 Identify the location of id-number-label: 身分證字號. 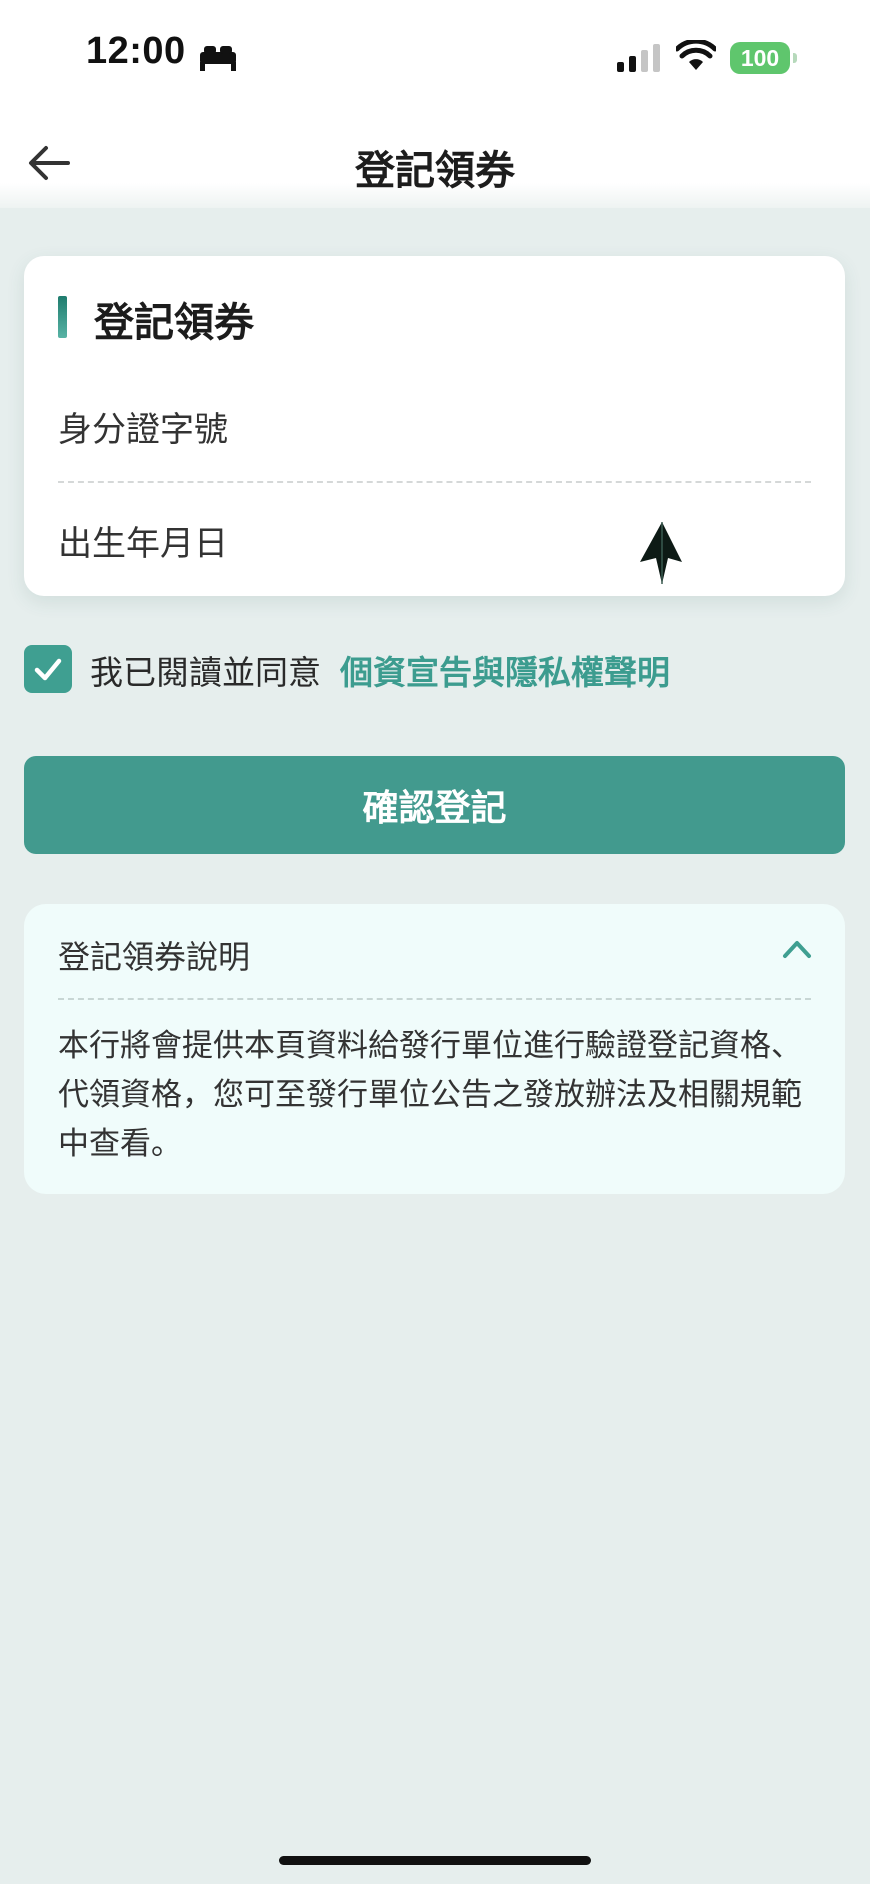
(143, 430).